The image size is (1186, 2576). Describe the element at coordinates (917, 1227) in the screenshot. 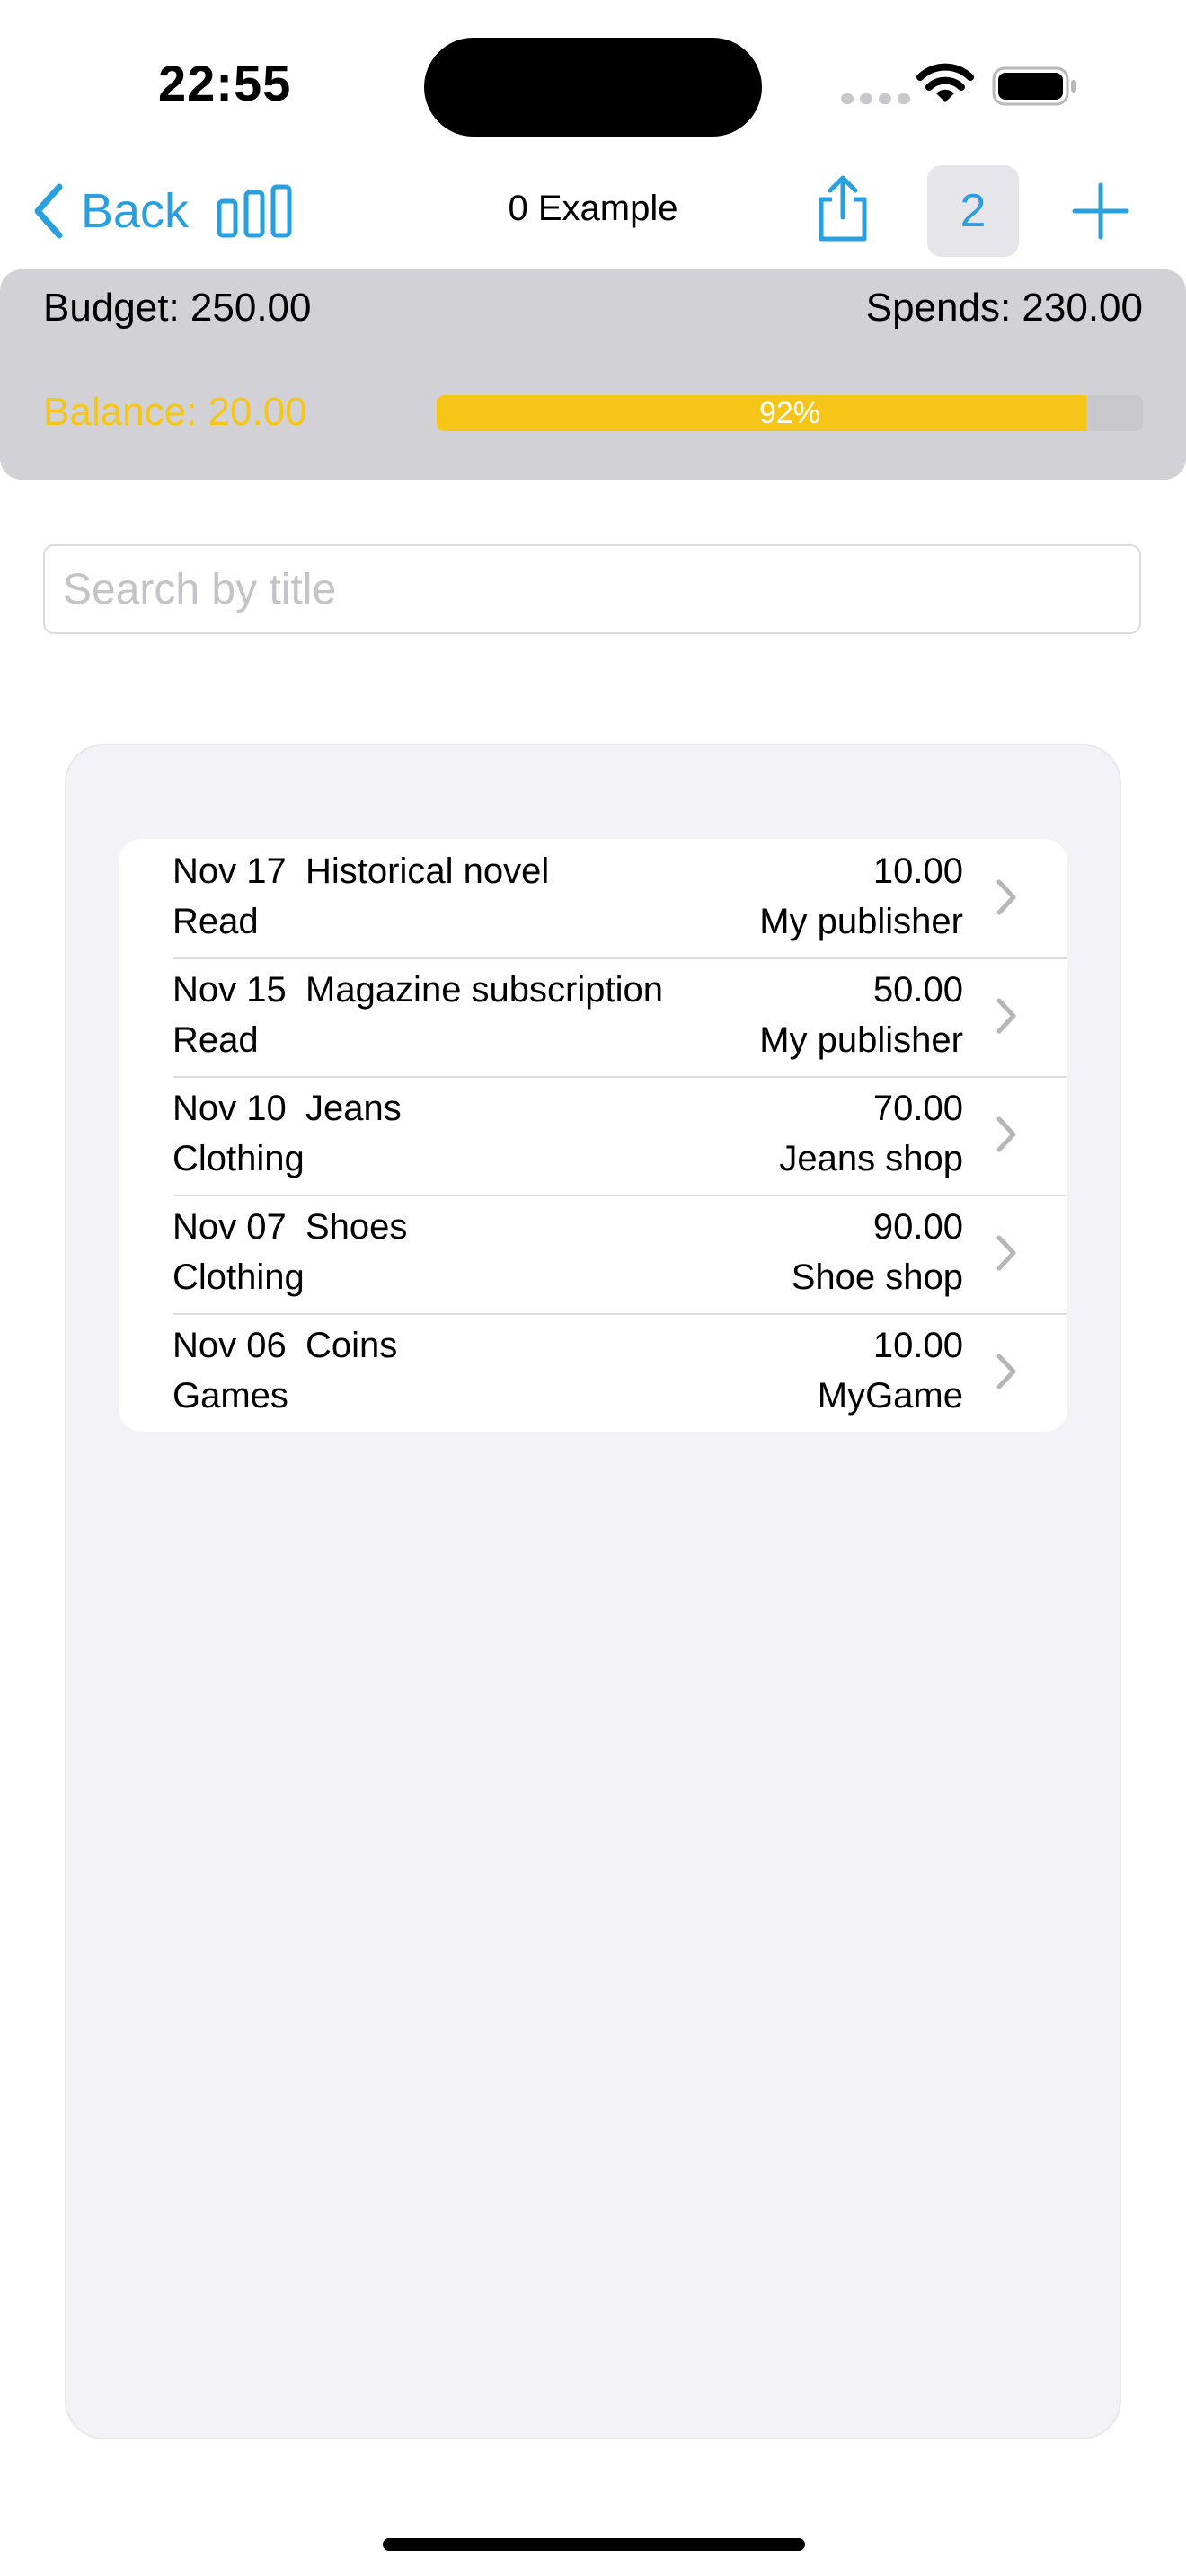

I see `expense-amount: 90.00` at that location.